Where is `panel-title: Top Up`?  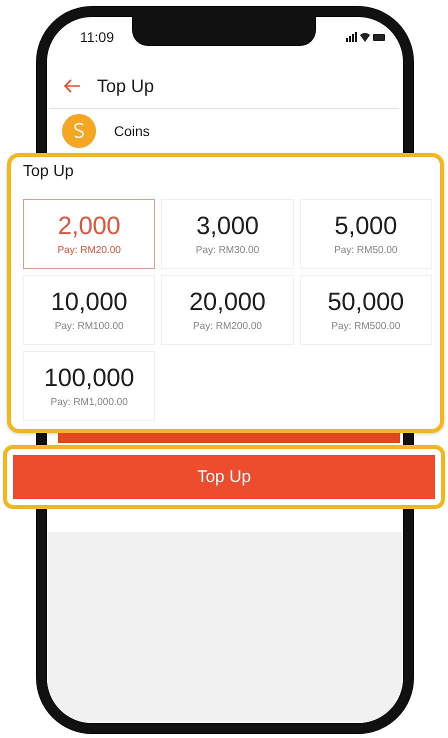
panel-title: Top Up is located at coordinates (49, 172).